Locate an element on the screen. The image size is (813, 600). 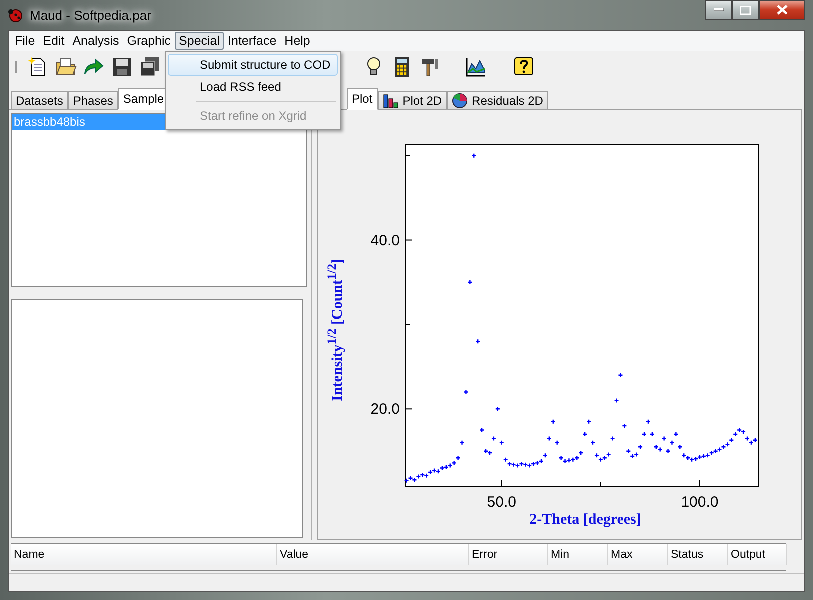
menu-item: Interface is located at coordinates (252, 41).